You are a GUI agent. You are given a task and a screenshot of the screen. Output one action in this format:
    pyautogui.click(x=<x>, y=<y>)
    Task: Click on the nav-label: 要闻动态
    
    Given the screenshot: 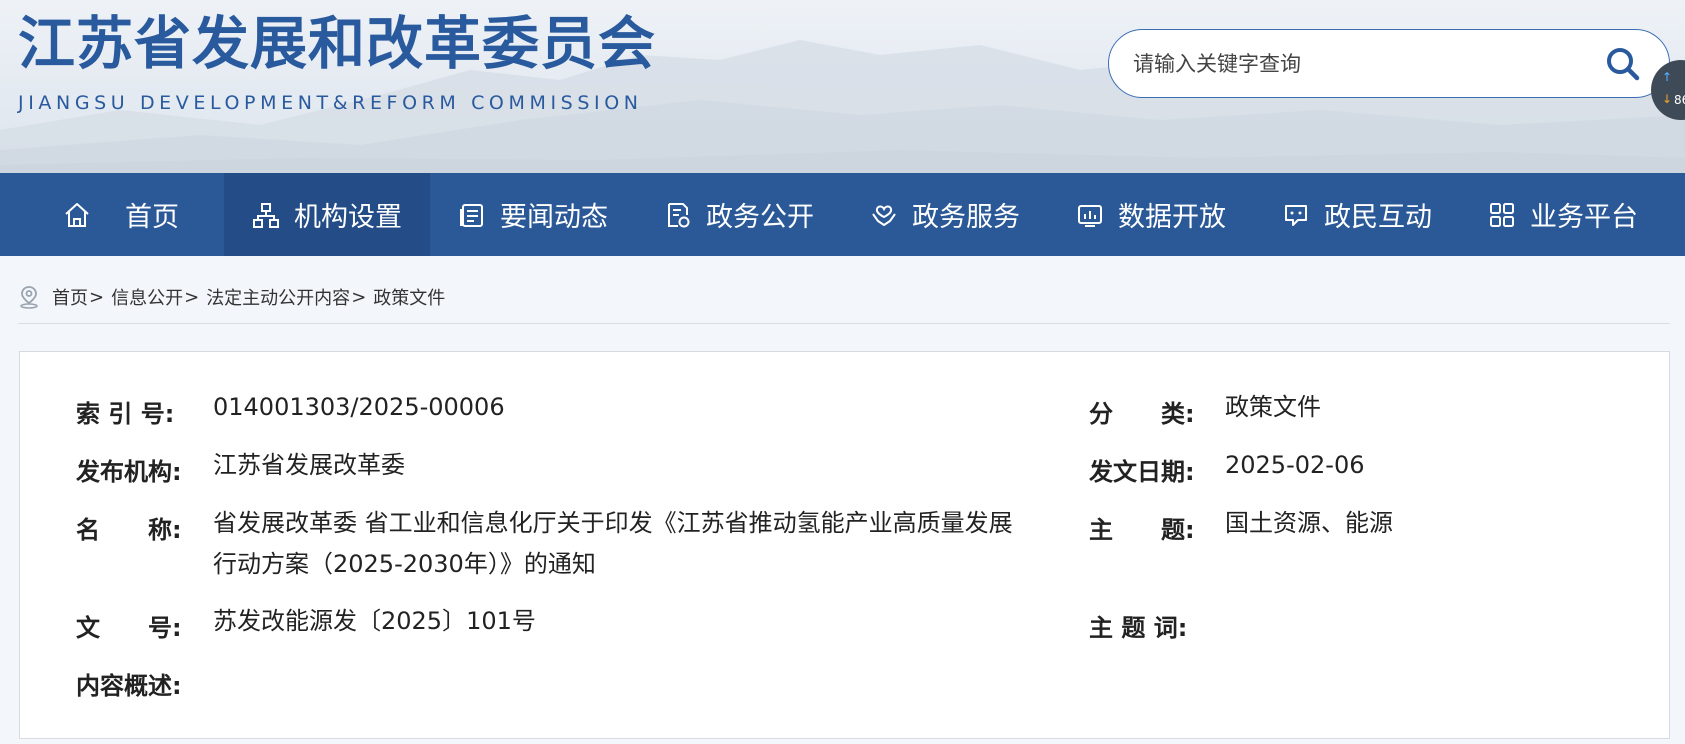 What is the action you would take?
    pyautogui.click(x=554, y=217)
    